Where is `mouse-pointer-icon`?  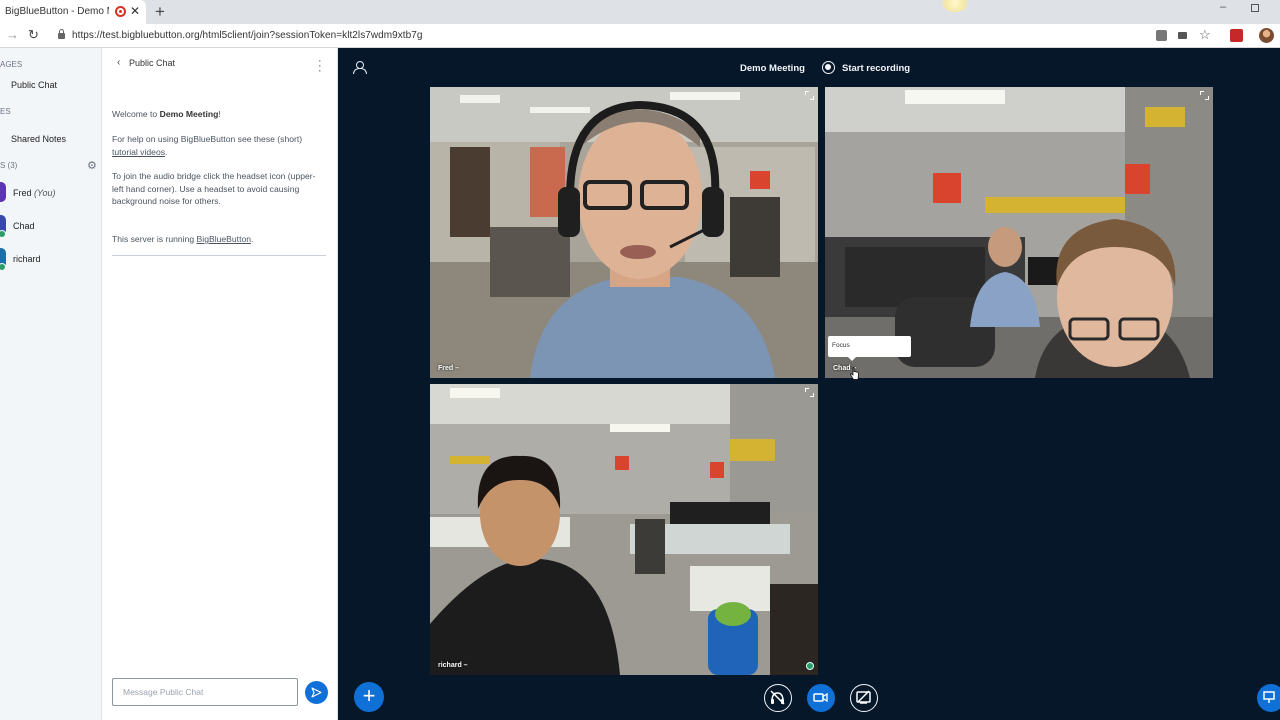 mouse-pointer-icon is located at coordinates (854, 373).